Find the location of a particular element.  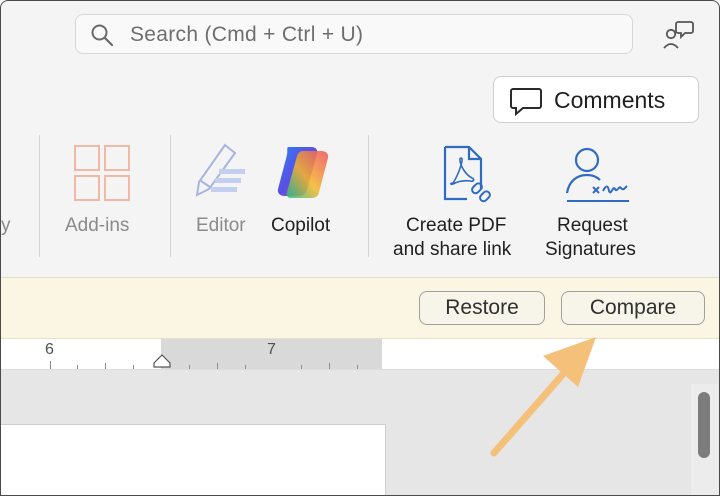

editor-label: Editor is located at coordinates (221, 225).